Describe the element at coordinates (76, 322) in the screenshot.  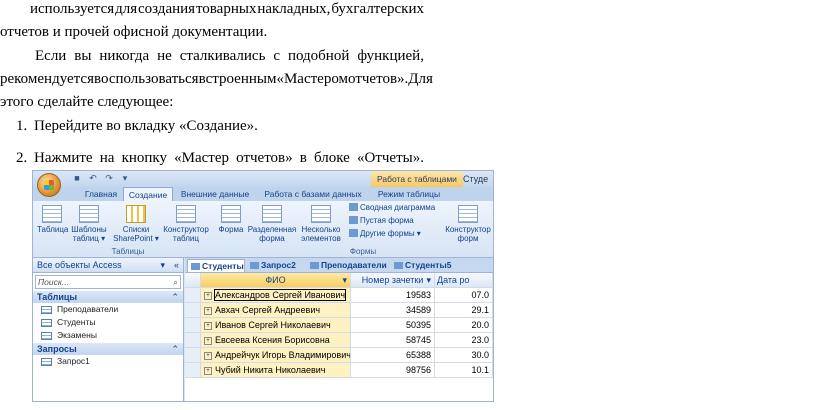
I see `nav-item-label: Студенты` at that location.